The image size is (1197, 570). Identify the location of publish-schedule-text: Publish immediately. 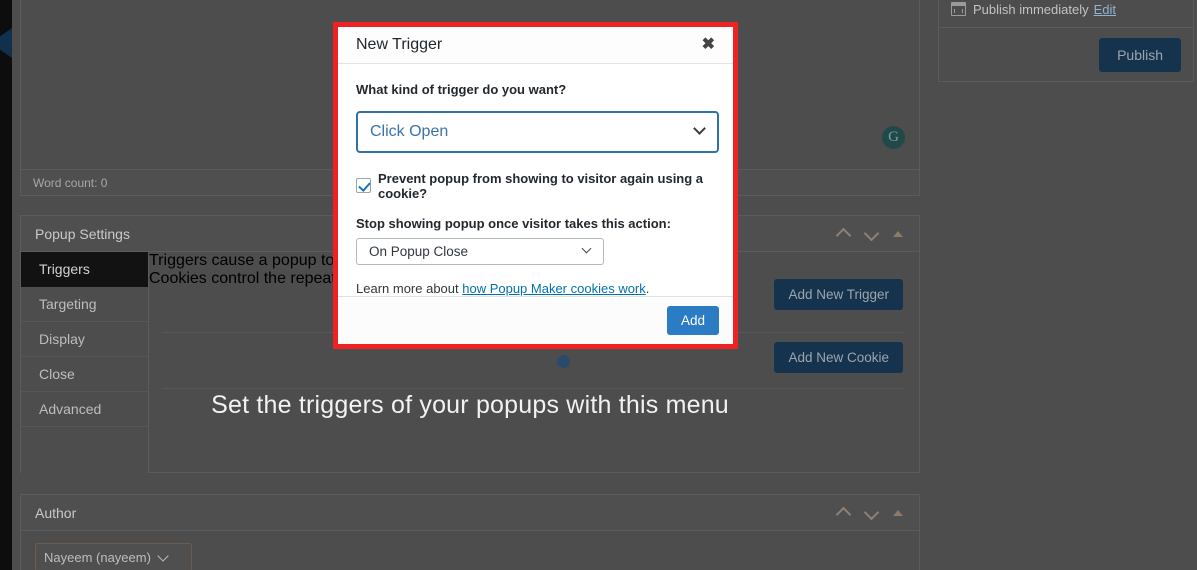
(1031, 9).